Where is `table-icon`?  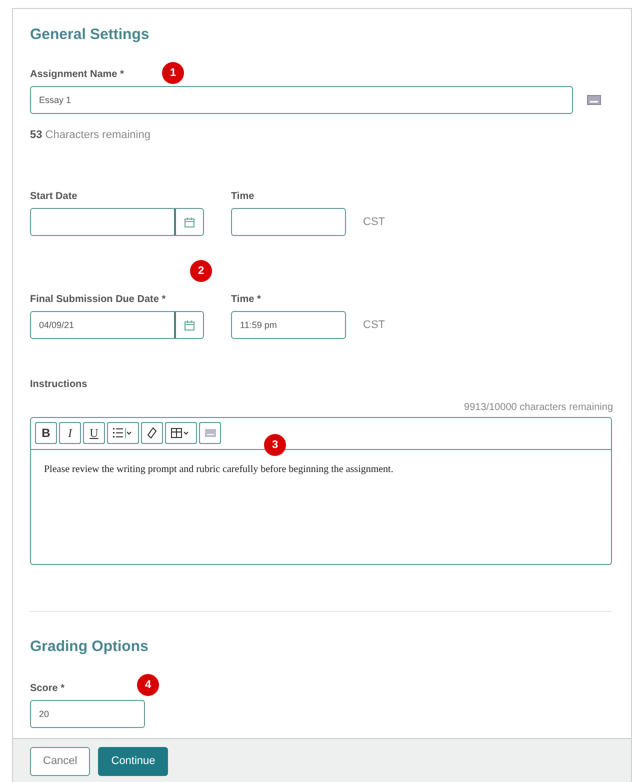 table-icon is located at coordinates (181, 433).